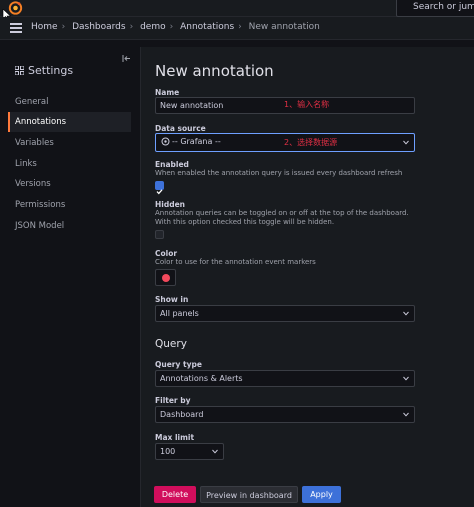 The height and width of the screenshot is (507, 474). I want to click on showin-label: Show in, so click(172, 299).